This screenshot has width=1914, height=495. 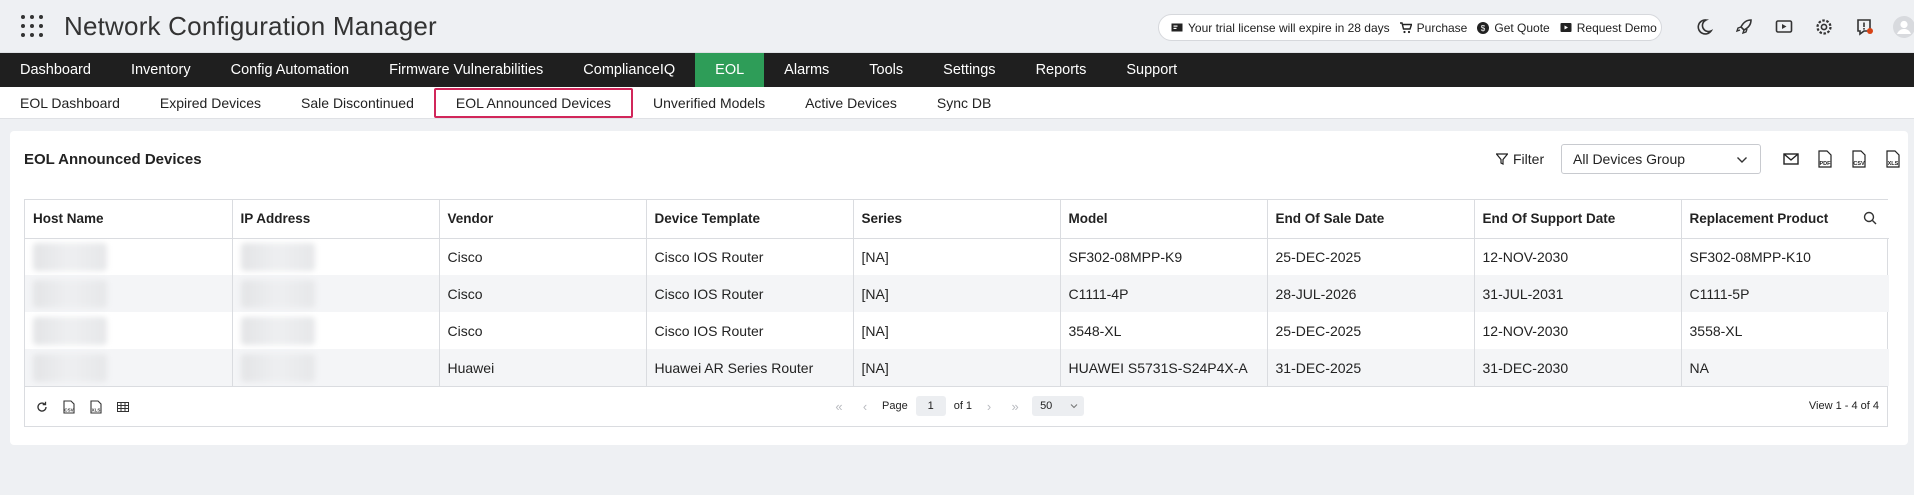 What do you see at coordinates (1744, 27) in the screenshot?
I see `rocket-icon` at bounding box center [1744, 27].